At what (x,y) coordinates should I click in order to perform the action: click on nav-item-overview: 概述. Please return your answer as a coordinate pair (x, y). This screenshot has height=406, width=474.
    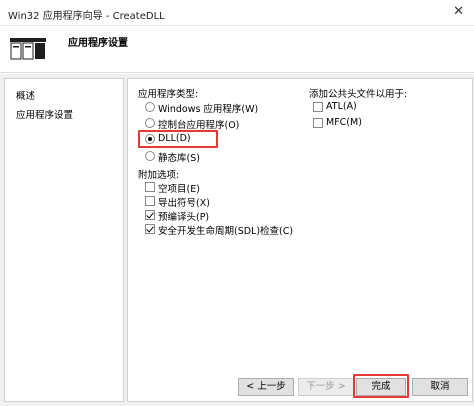
    Looking at the image, I should click on (25, 95).